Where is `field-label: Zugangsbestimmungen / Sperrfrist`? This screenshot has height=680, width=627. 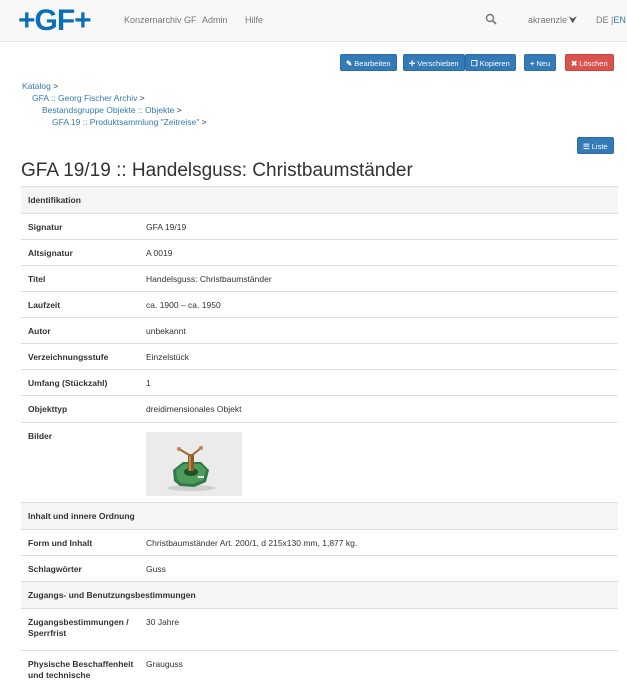 field-label: Zugangsbestimmungen / Sperrfrist is located at coordinates (78, 628).